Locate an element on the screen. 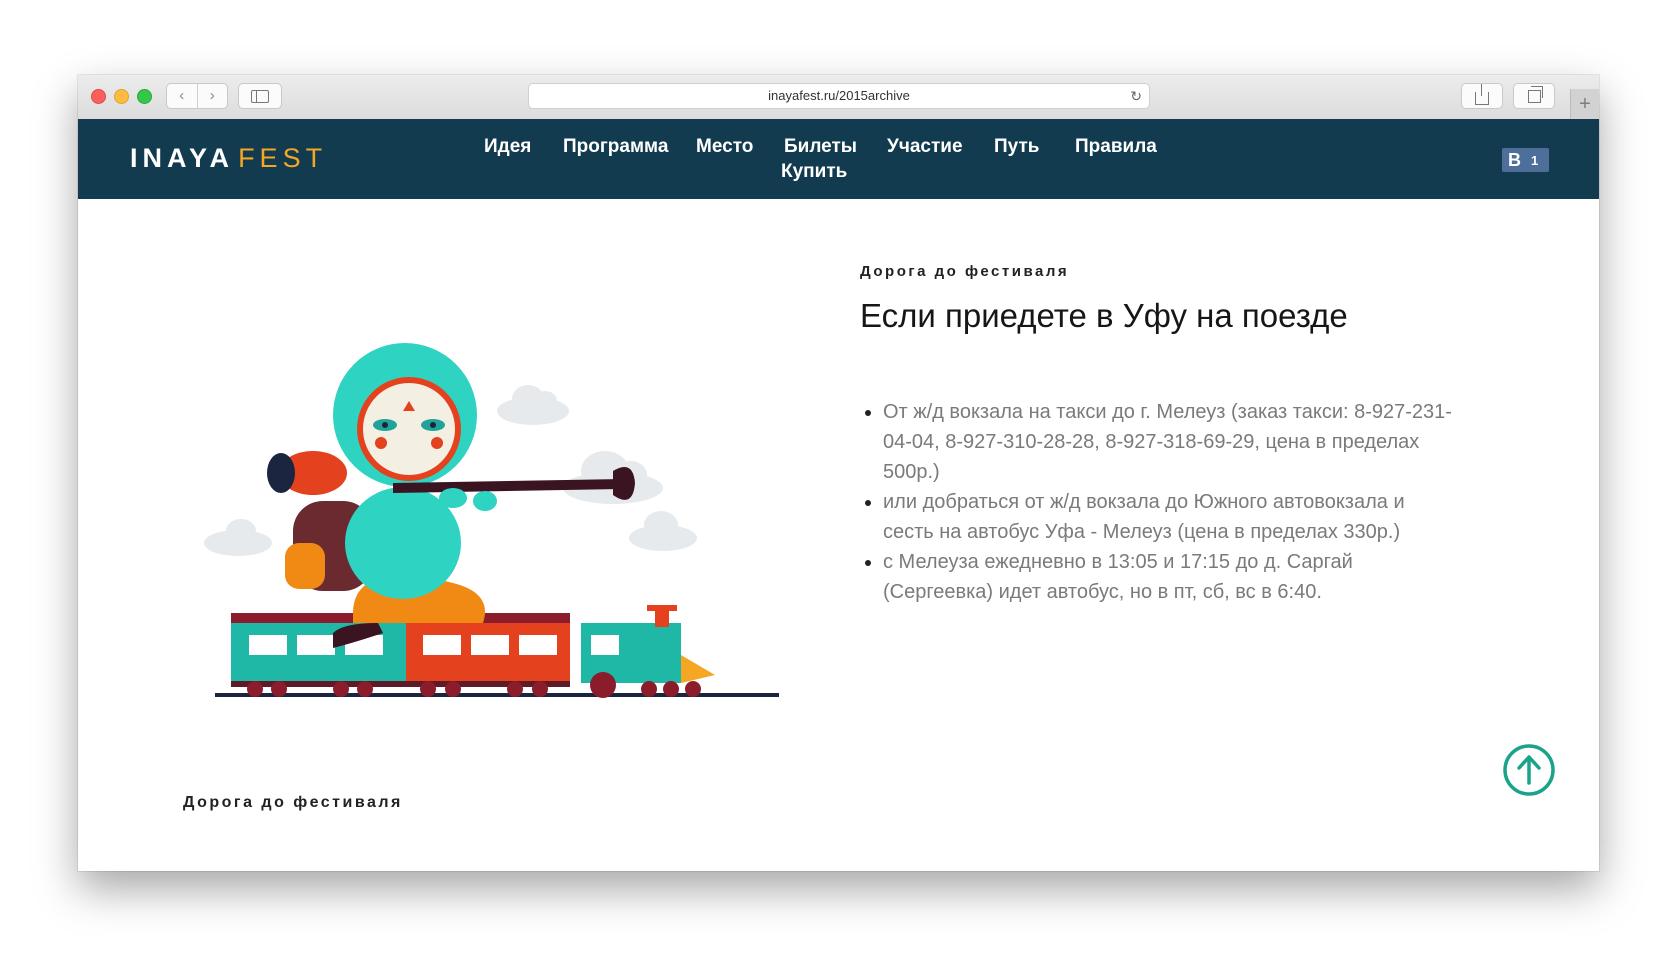 Image resolution: width=1680 pixels, height=962 pixels. new-tab-button: + is located at coordinates (1584, 104).